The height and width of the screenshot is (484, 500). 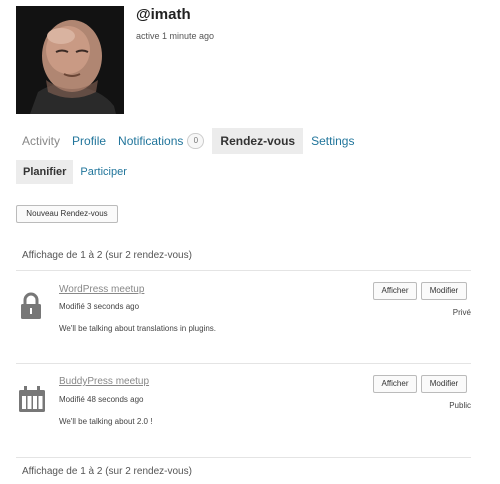 What do you see at coordinates (163, 14) in the screenshot?
I see `username: @imath` at bounding box center [163, 14].